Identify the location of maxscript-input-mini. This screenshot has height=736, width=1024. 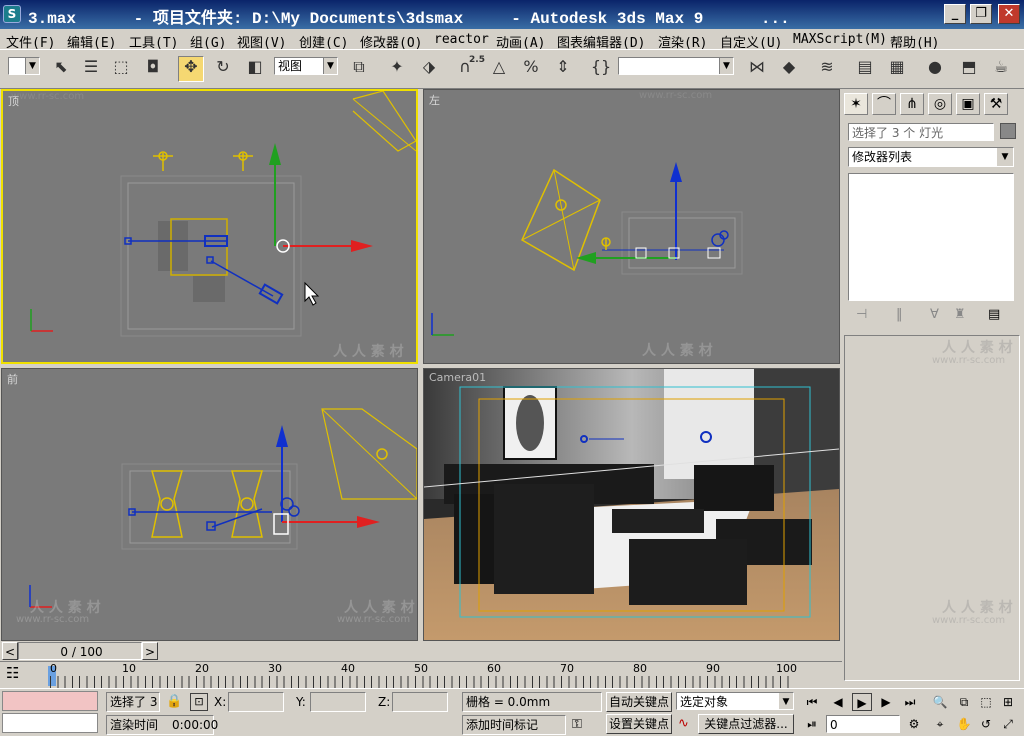
(50, 723).